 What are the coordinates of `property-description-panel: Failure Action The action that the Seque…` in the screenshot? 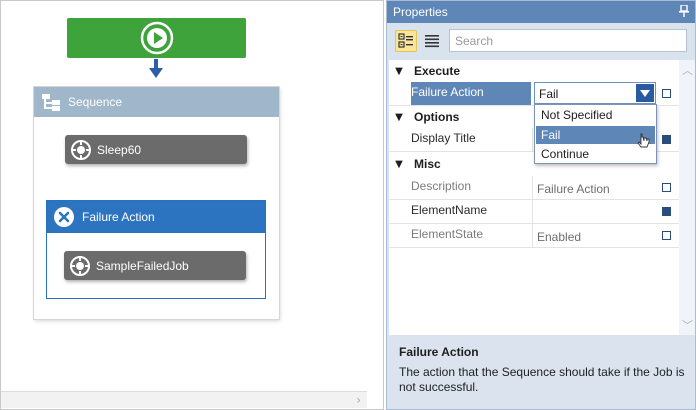 It's located at (542, 373).